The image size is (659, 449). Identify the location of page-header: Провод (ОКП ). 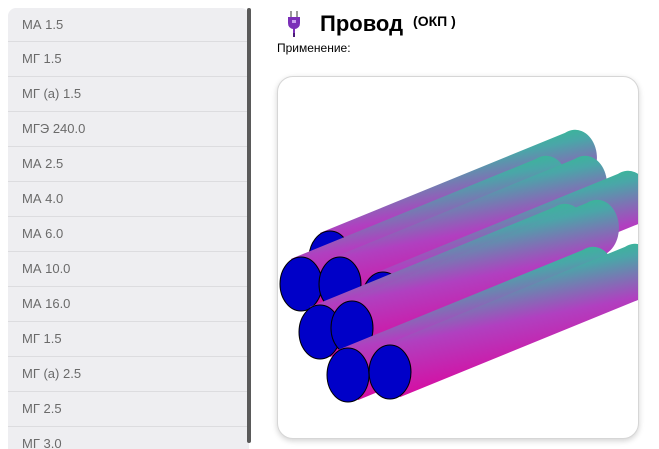
(371, 24).